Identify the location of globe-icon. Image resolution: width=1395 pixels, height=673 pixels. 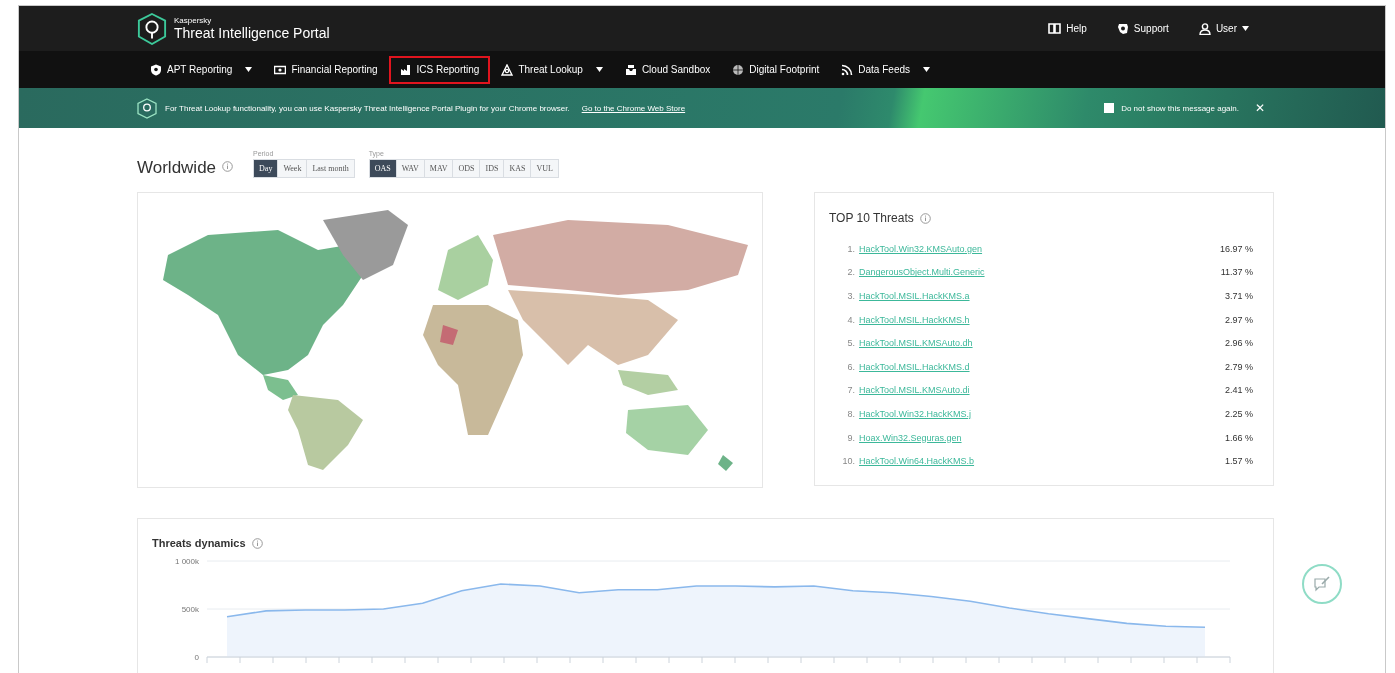
(738, 69).